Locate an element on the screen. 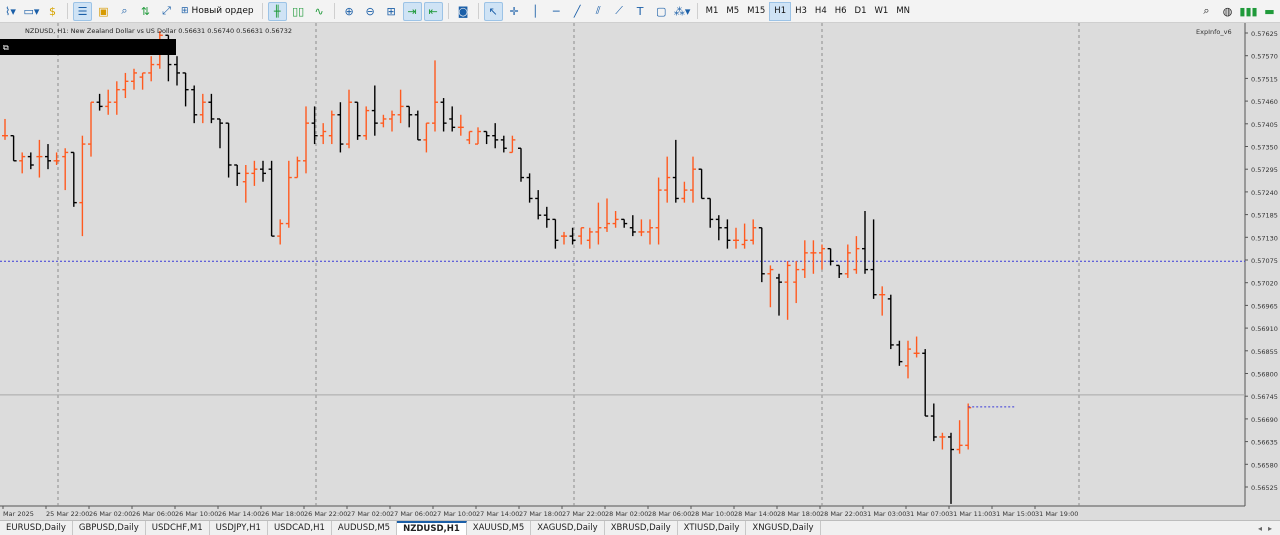  scroll-right-icon: ▸ is located at coordinates (1270, 528).